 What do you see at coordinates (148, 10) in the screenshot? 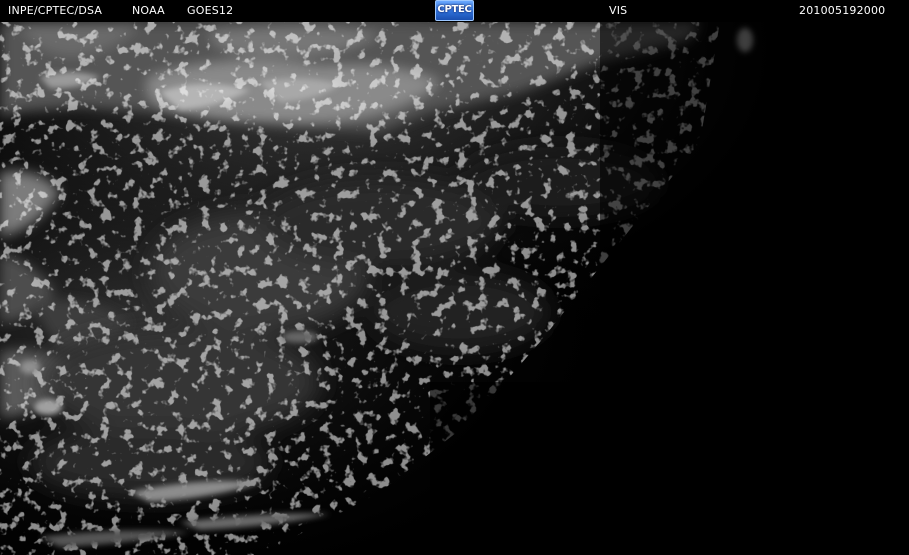
I see `agency-label: NOAA` at bounding box center [148, 10].